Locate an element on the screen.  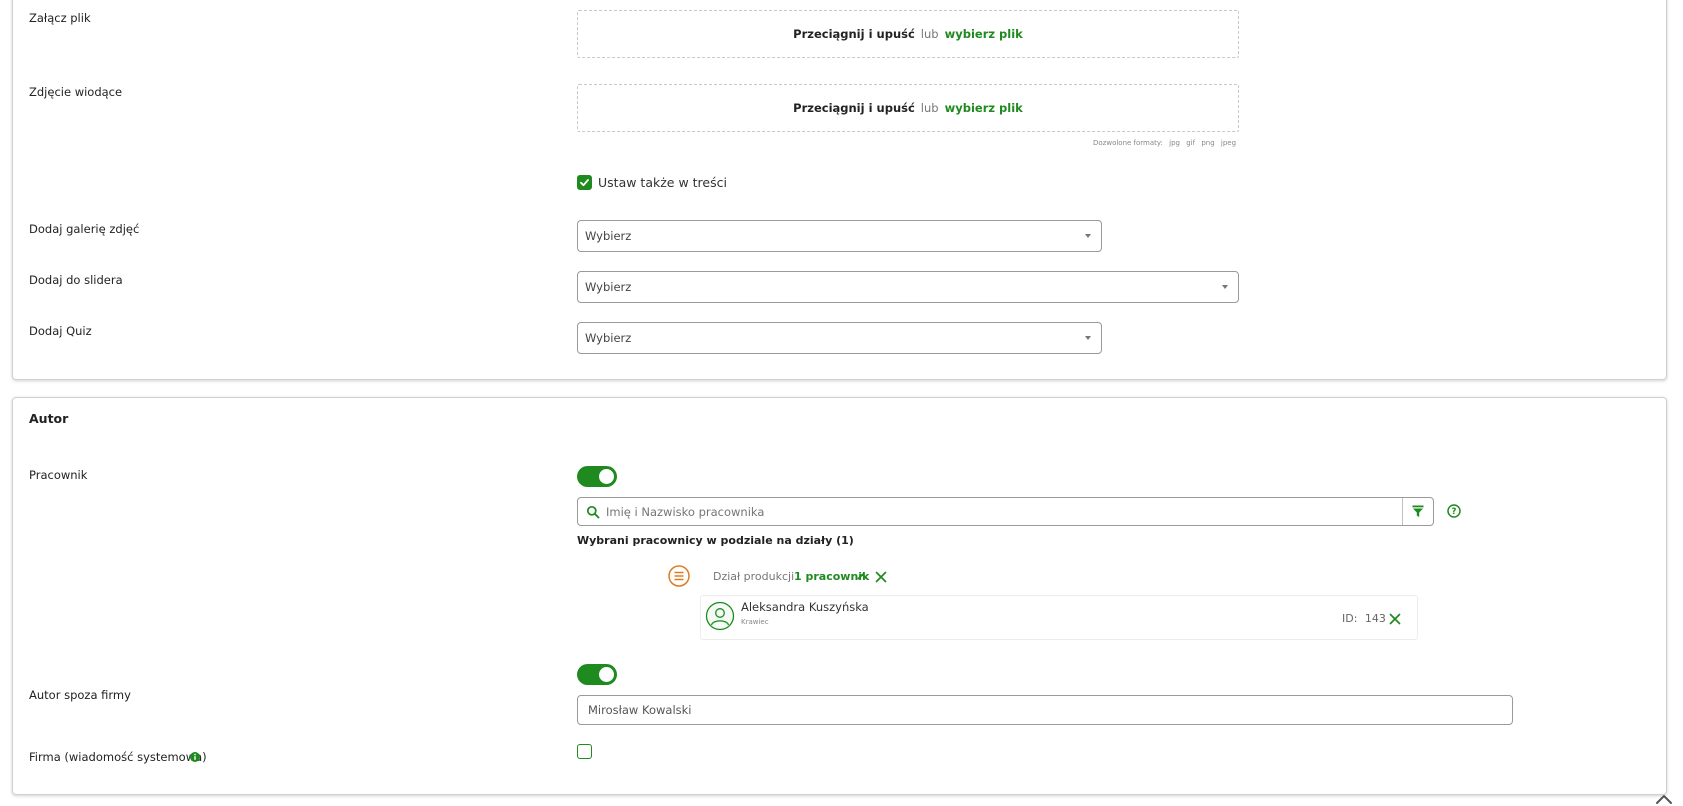
lead-image-label: Zdjęcie wiodące is located at coordinates (76, 92).